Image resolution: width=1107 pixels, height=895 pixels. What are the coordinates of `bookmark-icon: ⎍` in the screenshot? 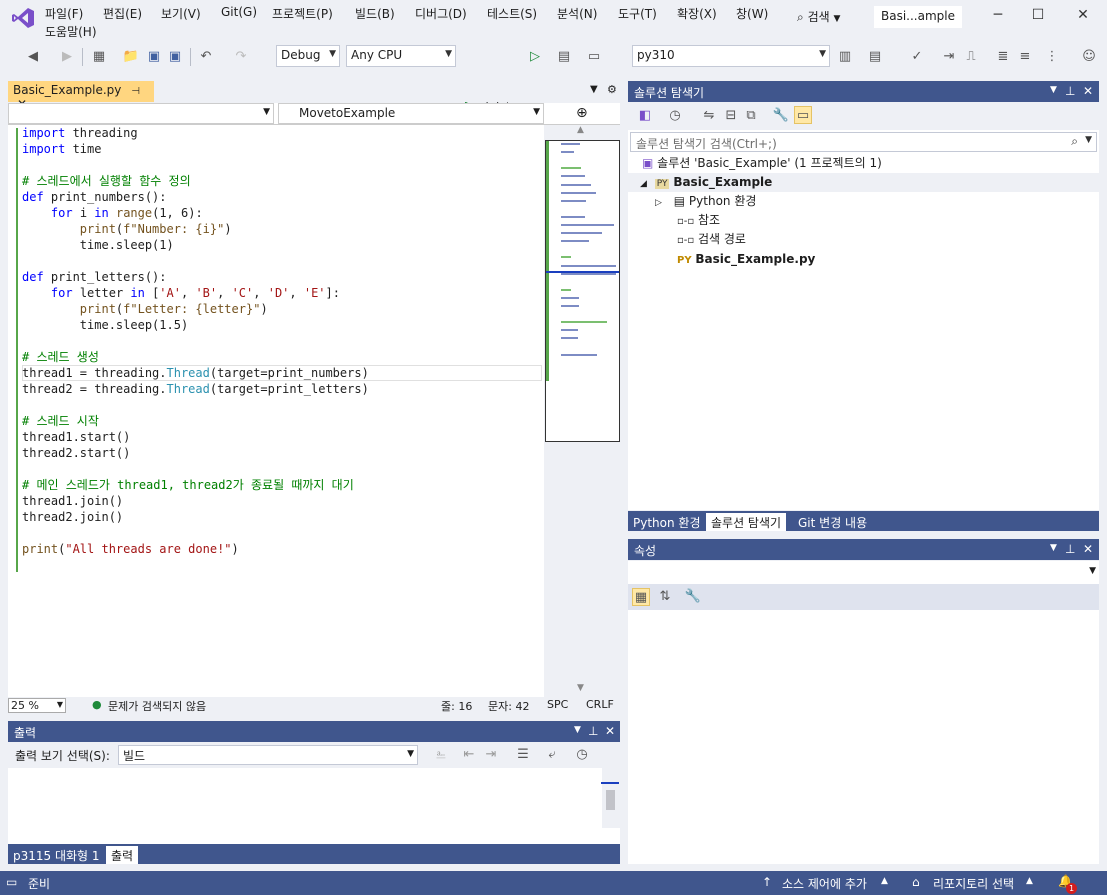 It's located at (971, 57).